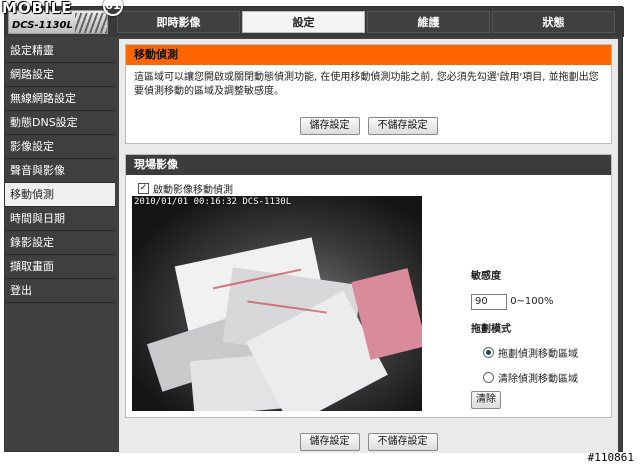 Image resolution: width=640 pixels, height=466 pixels. What do you see at coordinates (60, 51) in the screenshot?
I see `sidebar-item-wizard: 設定精靈` at bounding box center [60, 51].